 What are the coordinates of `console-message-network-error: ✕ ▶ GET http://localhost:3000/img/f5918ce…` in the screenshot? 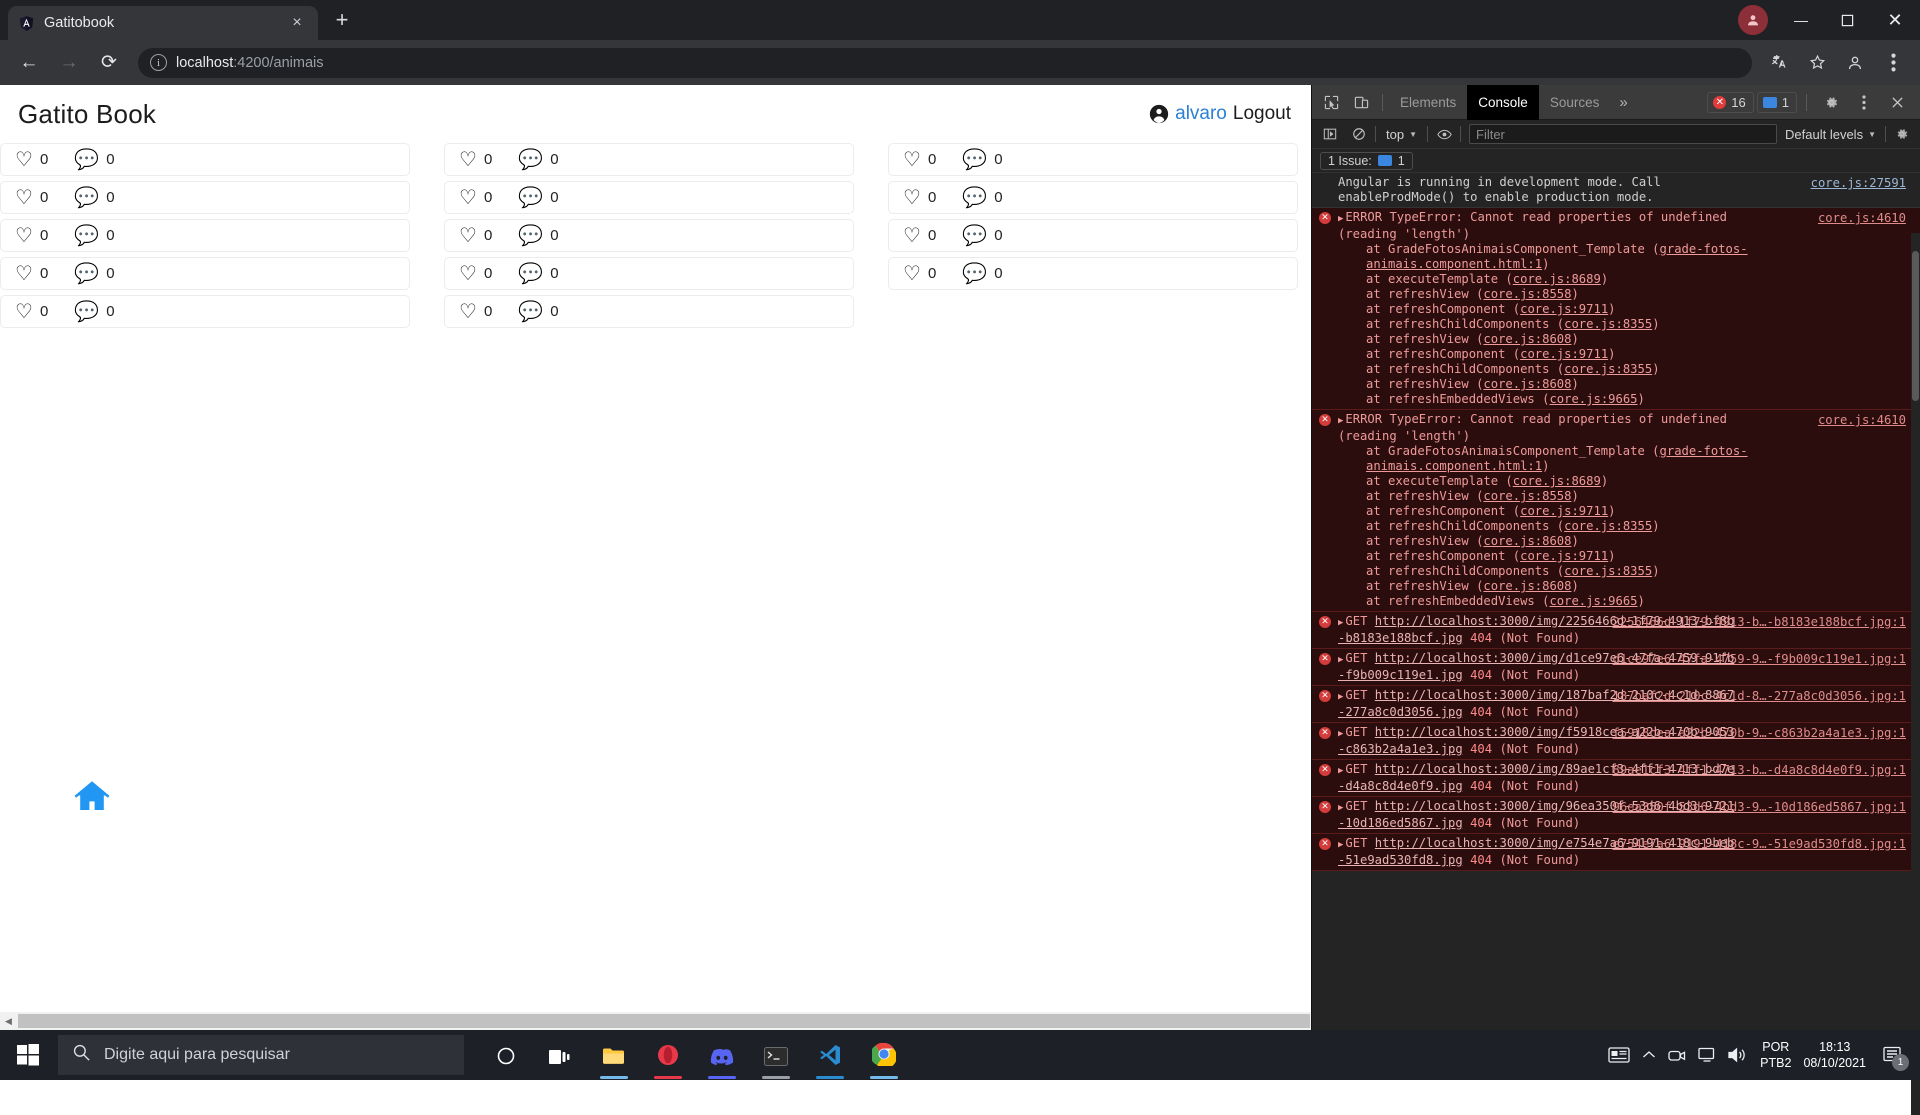 It's located at (1616, 741).